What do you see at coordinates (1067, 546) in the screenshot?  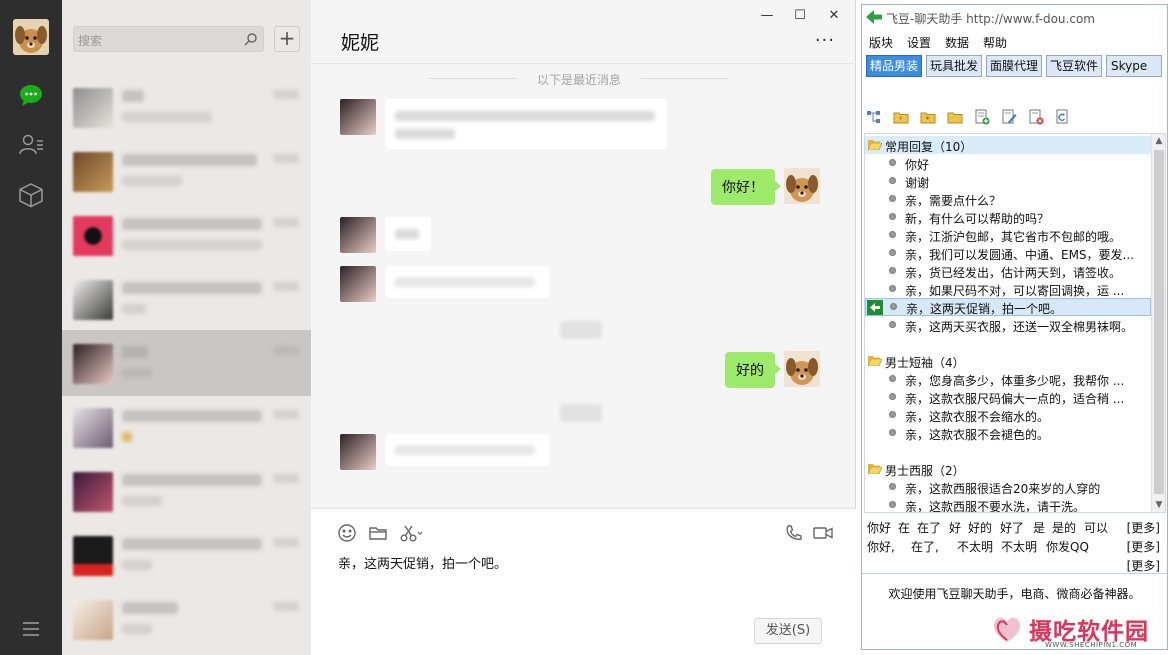 I see `quick-phrase: 你发QQ` at bounding box center [1067, 546].